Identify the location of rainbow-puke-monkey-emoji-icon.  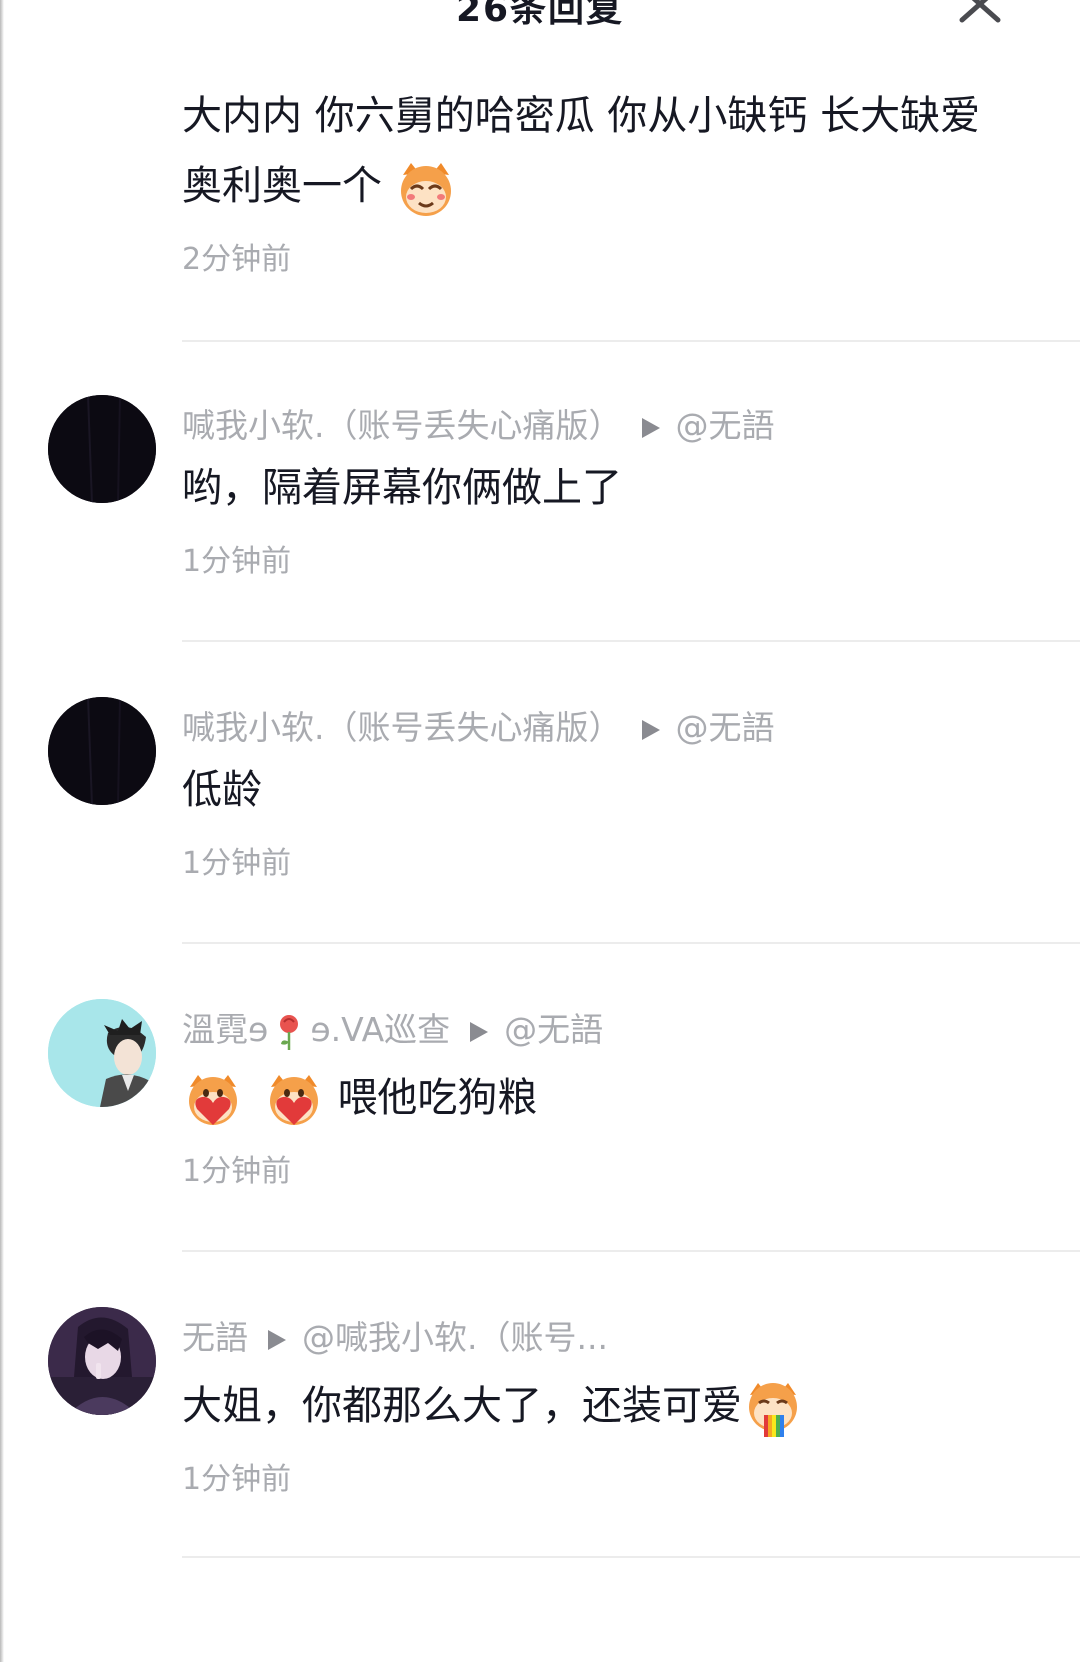
(773, 1410).